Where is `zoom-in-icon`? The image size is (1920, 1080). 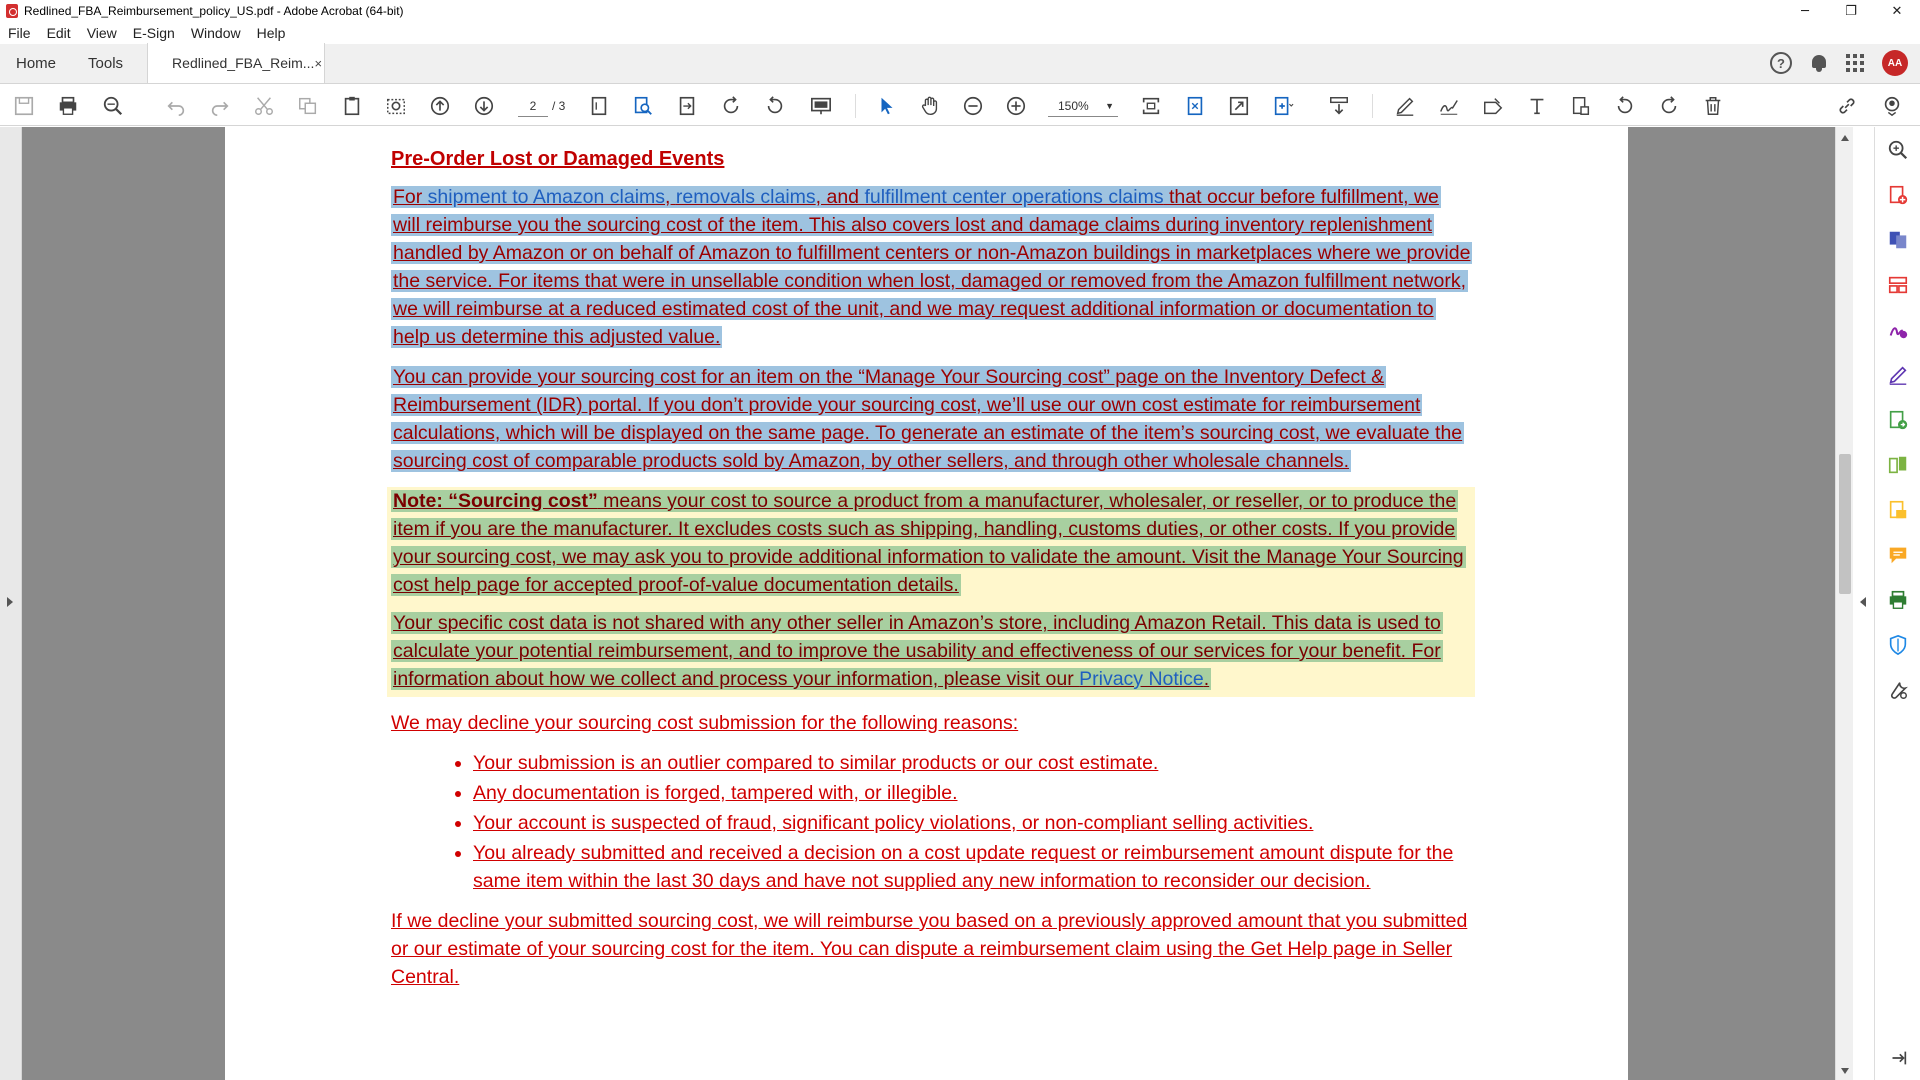 zoom-in-icon is located at coordinates (1016, 106).